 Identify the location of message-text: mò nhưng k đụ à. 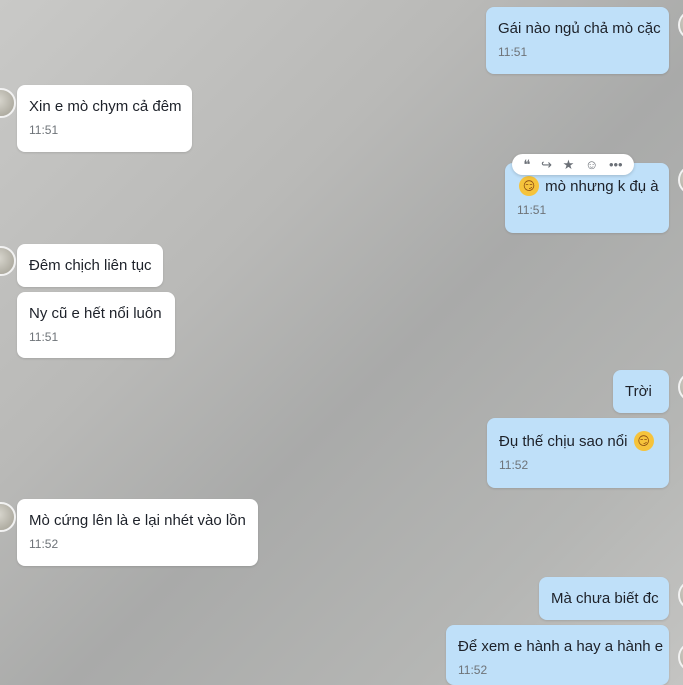
(602, 186).